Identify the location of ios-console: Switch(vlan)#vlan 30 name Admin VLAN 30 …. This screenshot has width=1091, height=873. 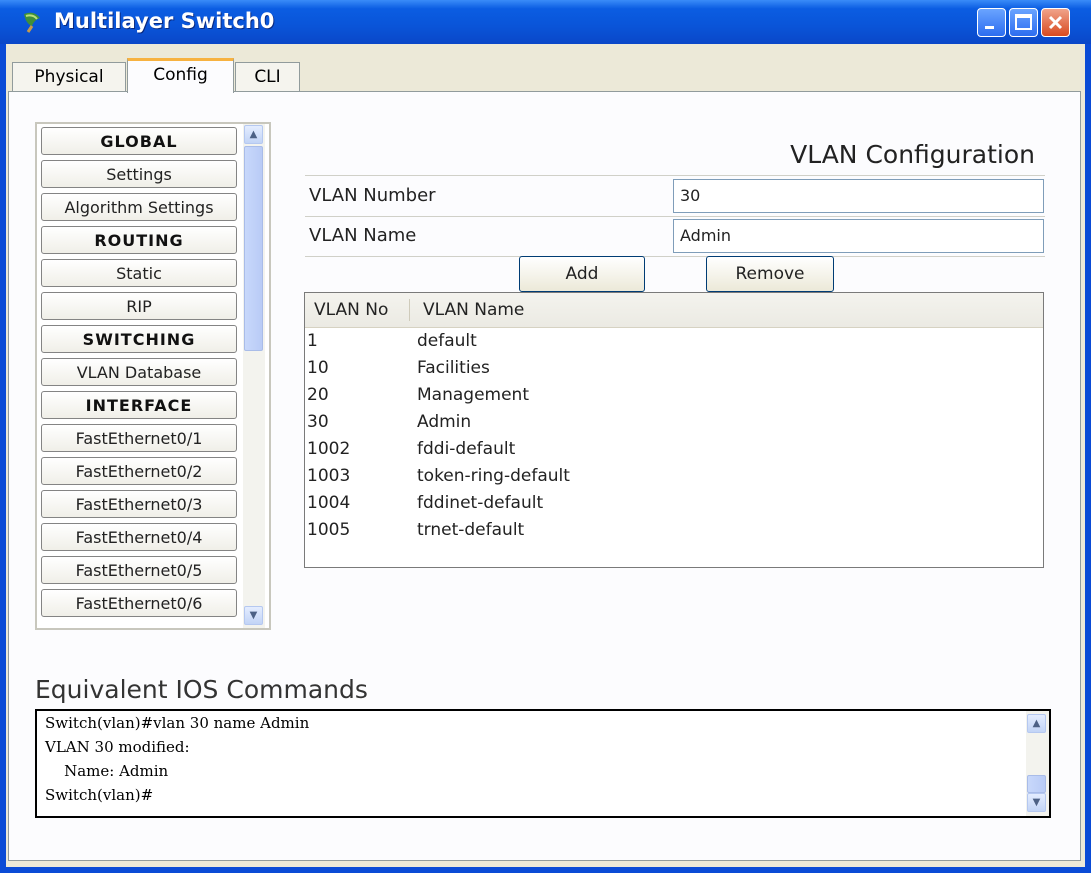
(543, 763).